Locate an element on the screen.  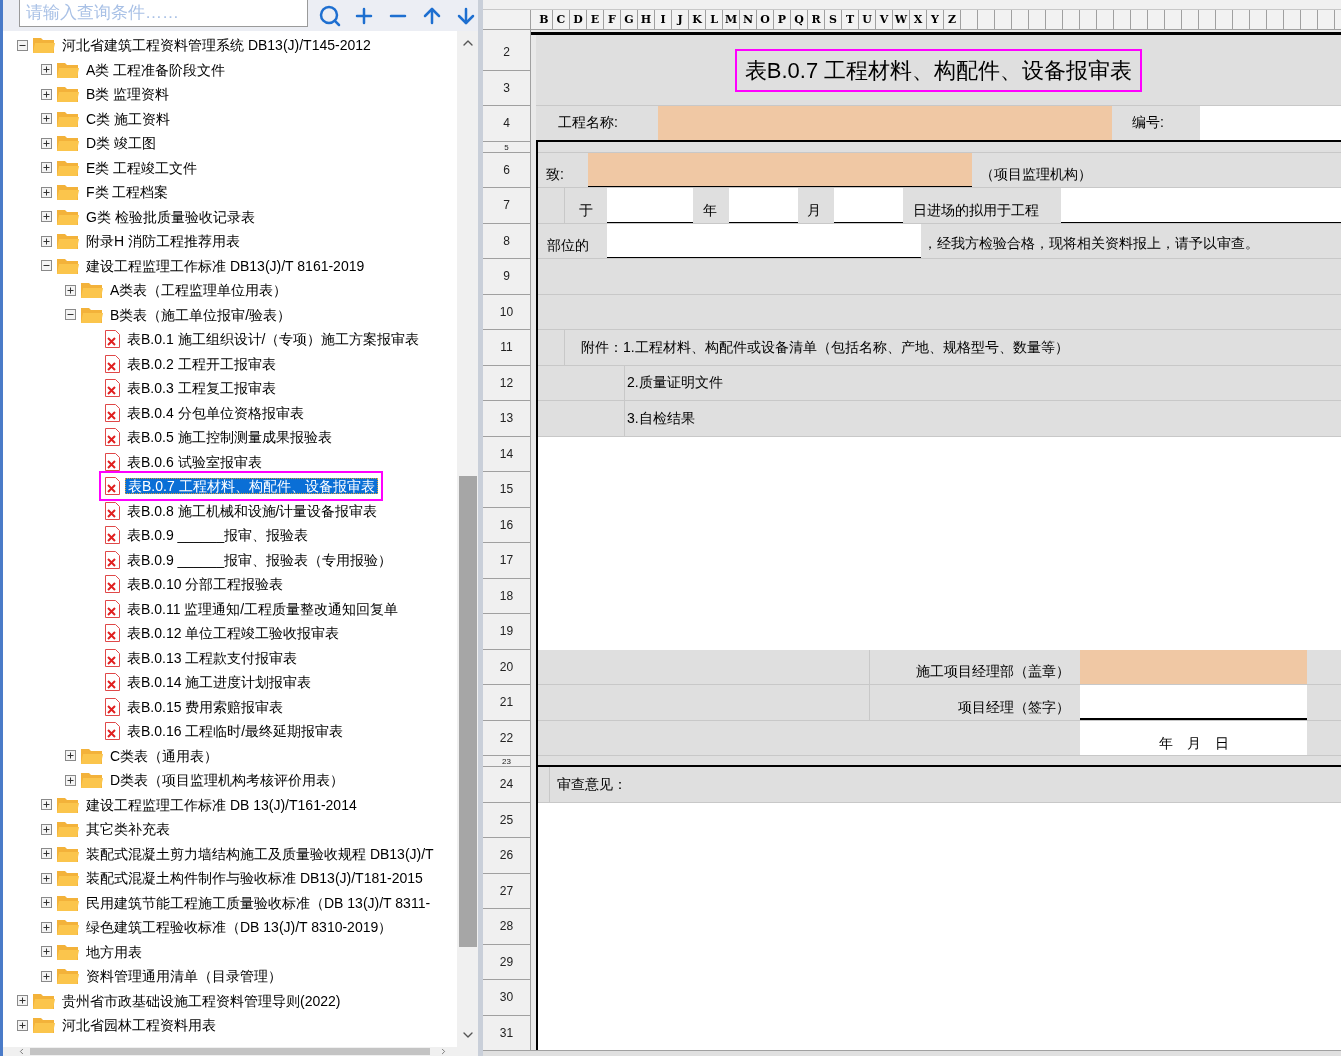
column-header: G is located at coordinates (629, 19).